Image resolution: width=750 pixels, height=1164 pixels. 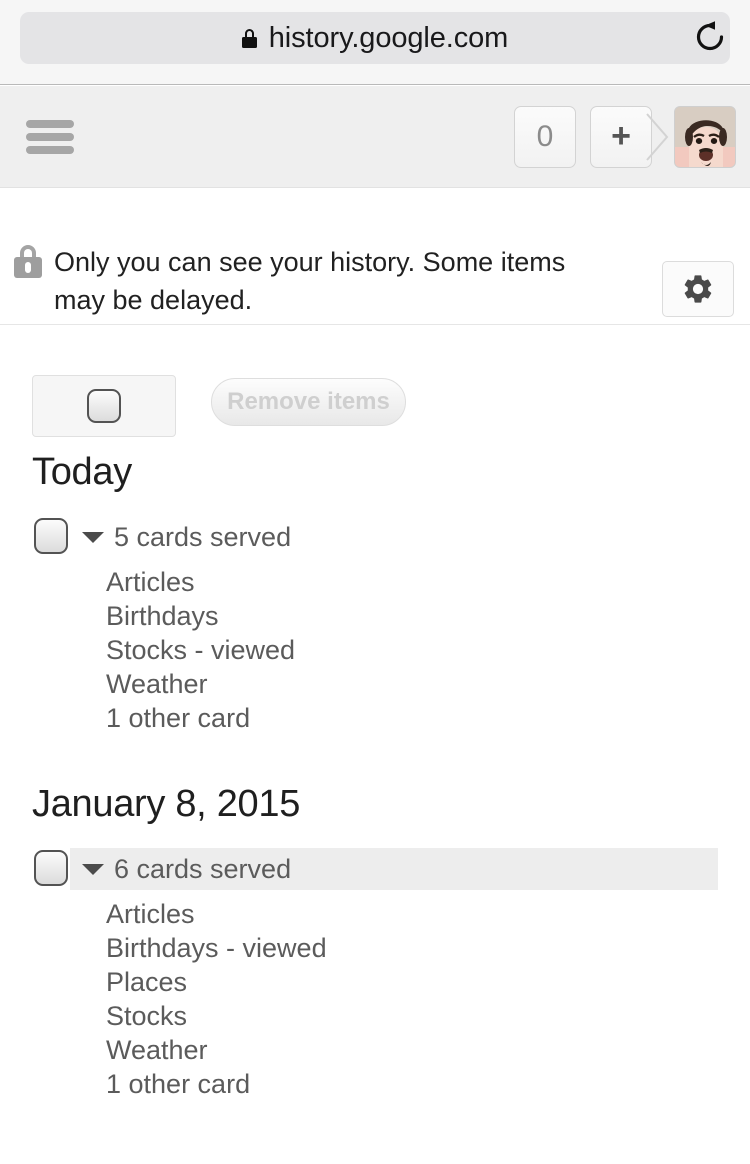 What do you see at coordinates (308, 402) in the screenshot?
I see `remove-items-button: Remove items` at bounding box center [308, 402].